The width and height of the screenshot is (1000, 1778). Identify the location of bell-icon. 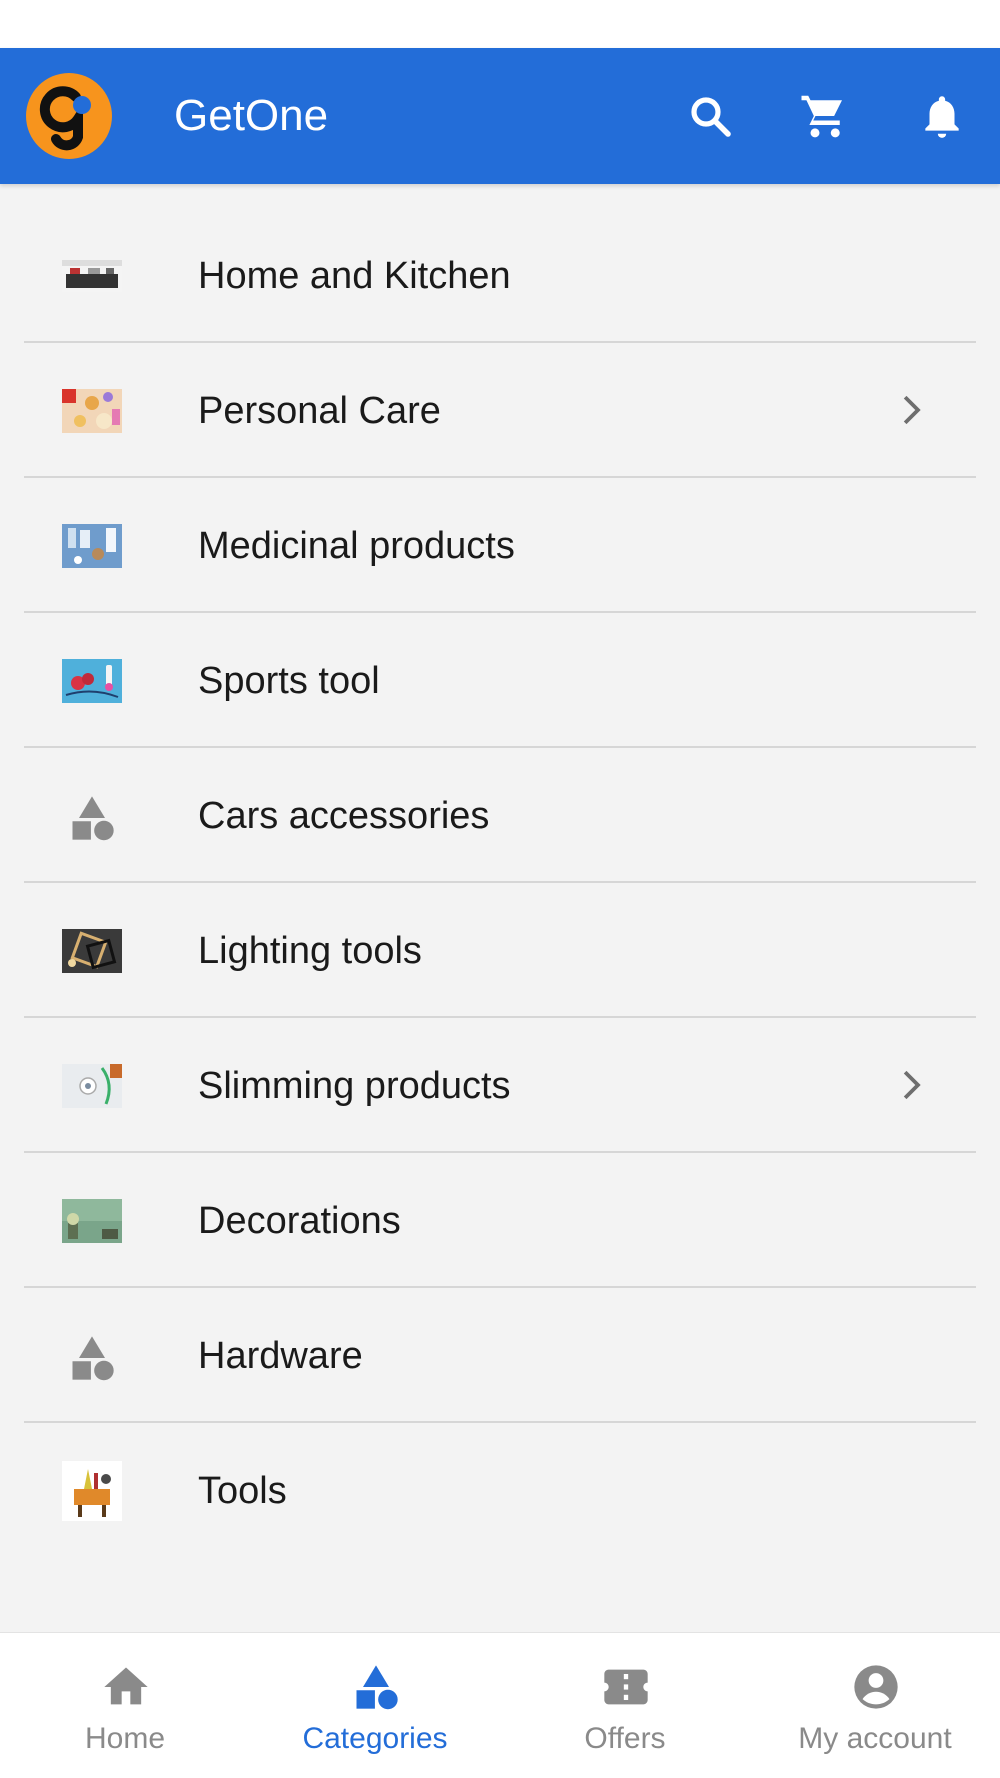
(942, 117).